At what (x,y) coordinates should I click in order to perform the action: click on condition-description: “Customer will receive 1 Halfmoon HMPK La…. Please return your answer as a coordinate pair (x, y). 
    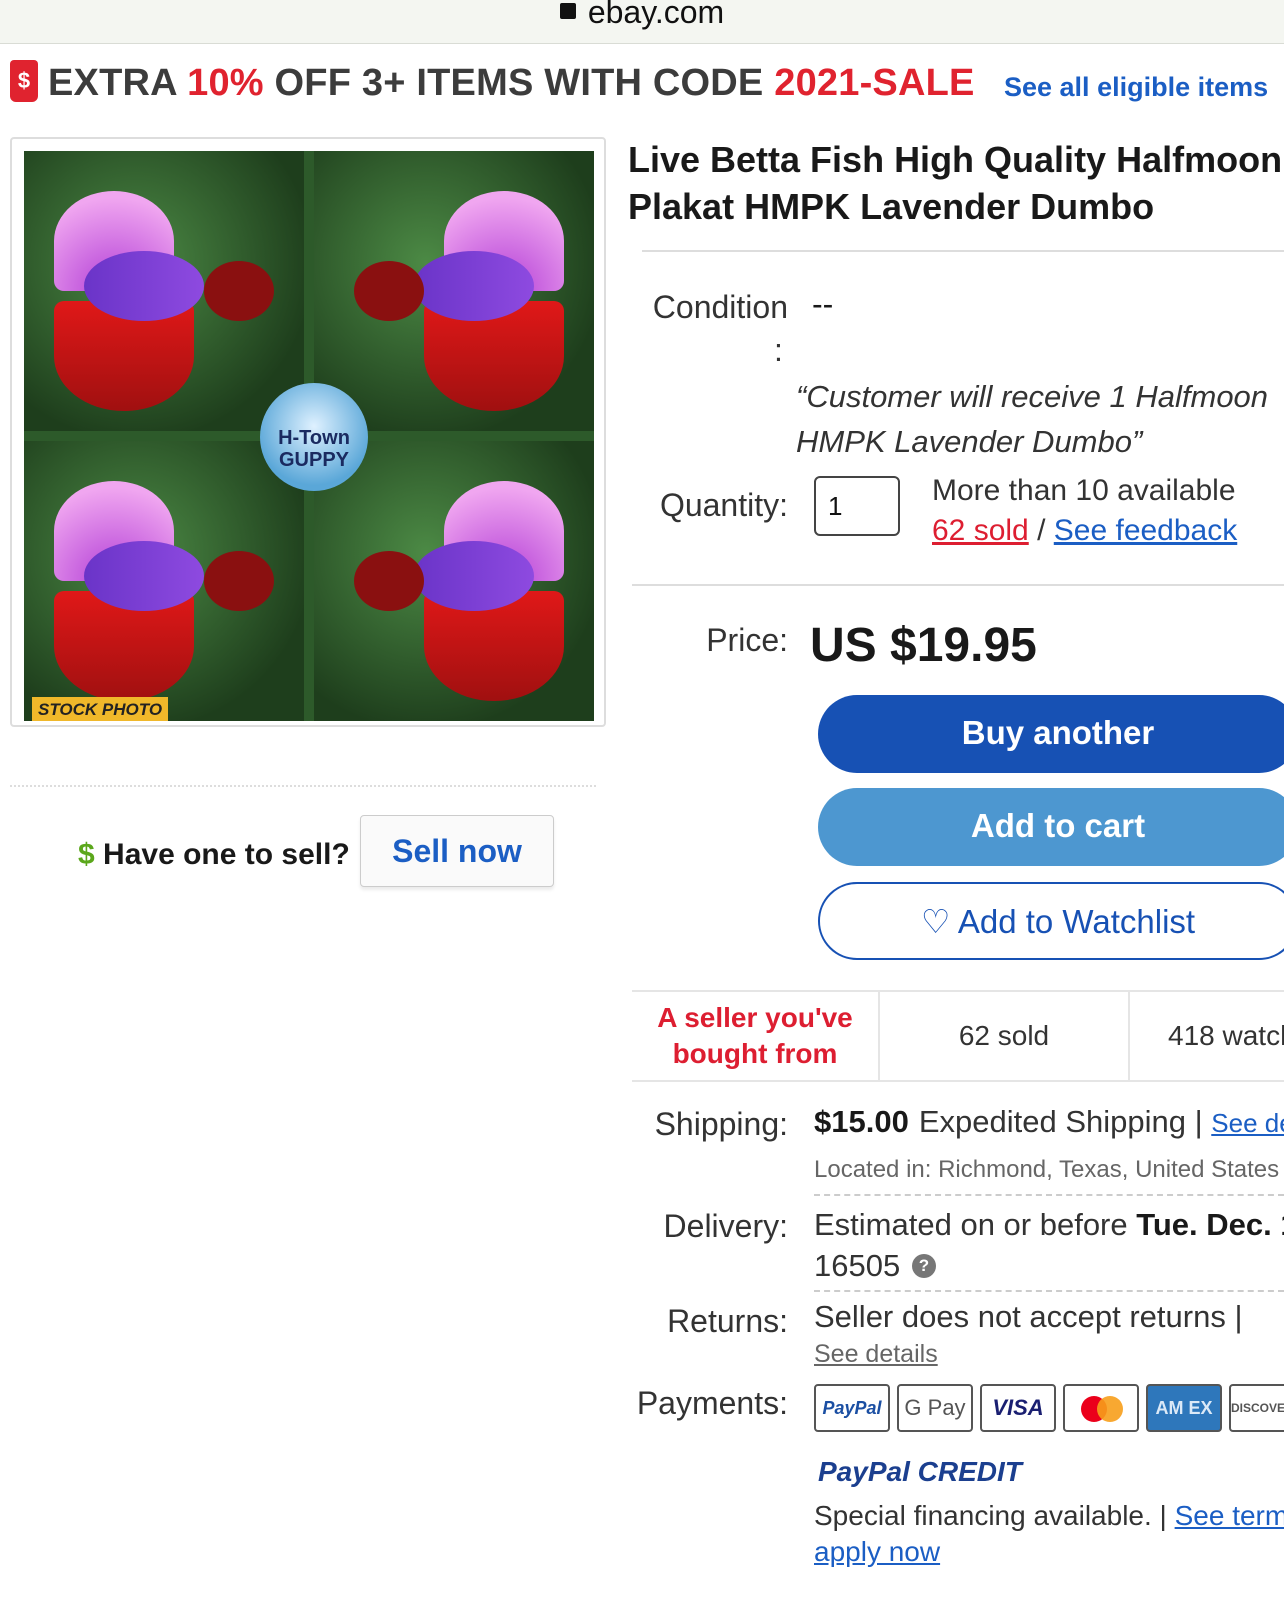
    Looking at the image, I should click on (1032, 419).